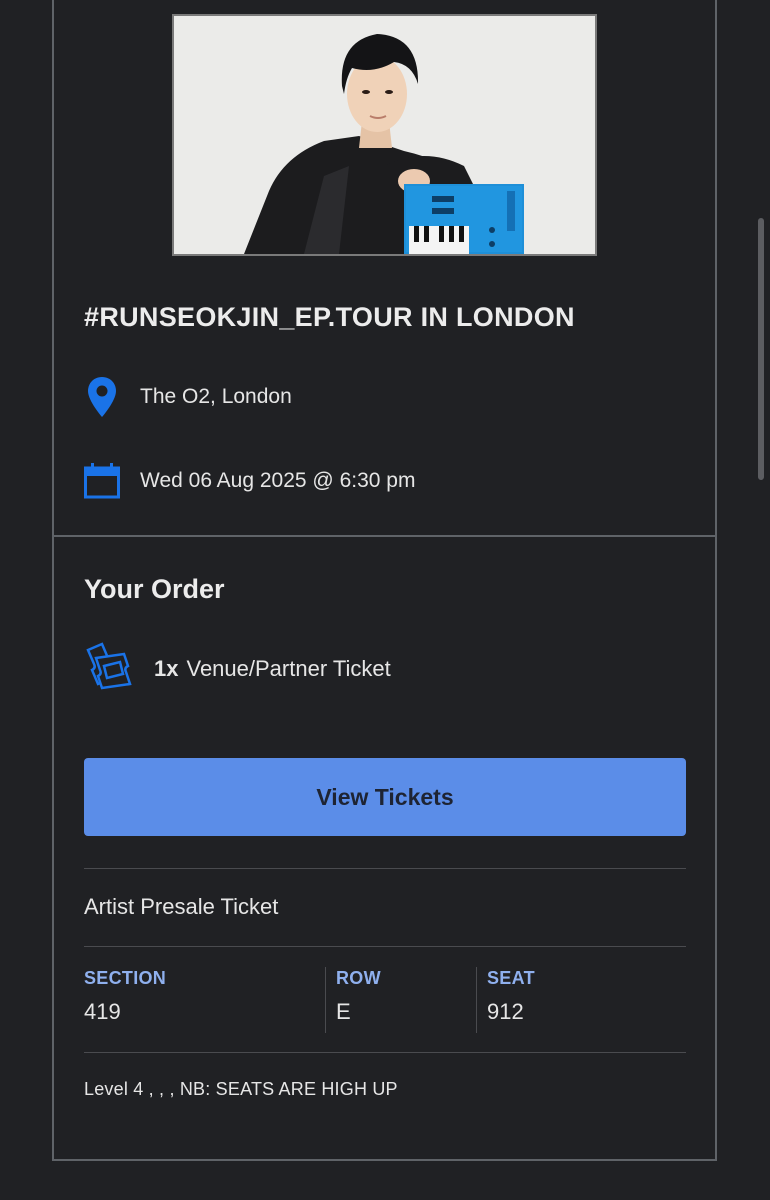  What do you see at coordinates (278, 480) in the screenshot?
I see `datetime-text: Wed 06 Aug 2025 @ 6:30 pm` at bounding box center [278, 480].